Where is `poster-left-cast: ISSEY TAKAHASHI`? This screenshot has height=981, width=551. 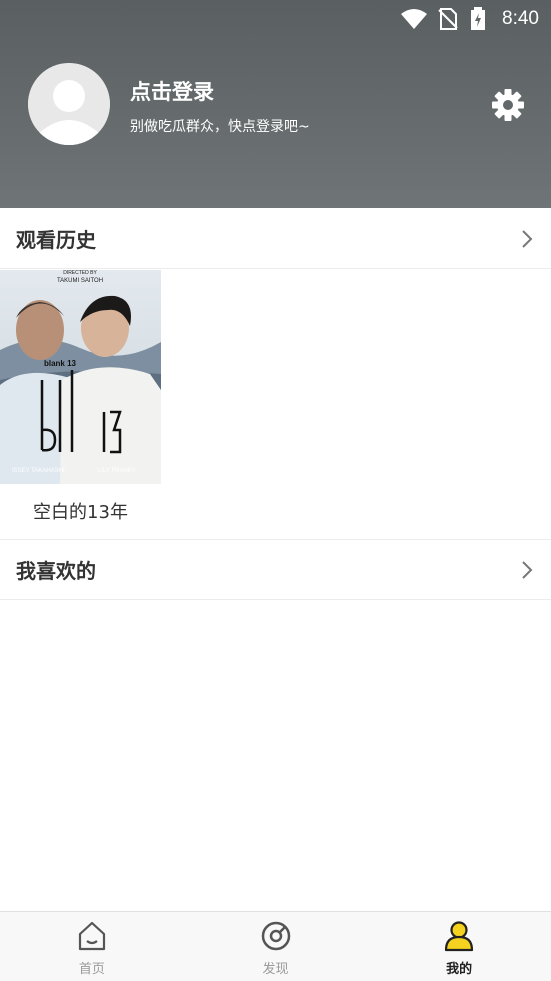
poster-left-cast: ISSEY TAKAHASHI is located at coordinates (38, 471).